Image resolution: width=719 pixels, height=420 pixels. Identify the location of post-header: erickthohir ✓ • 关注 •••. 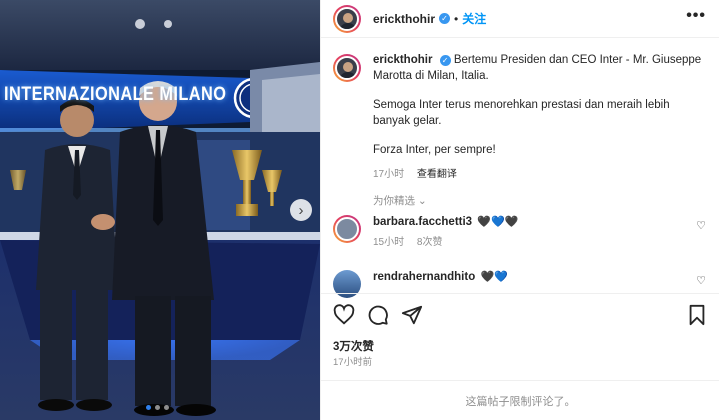
(520, 19).